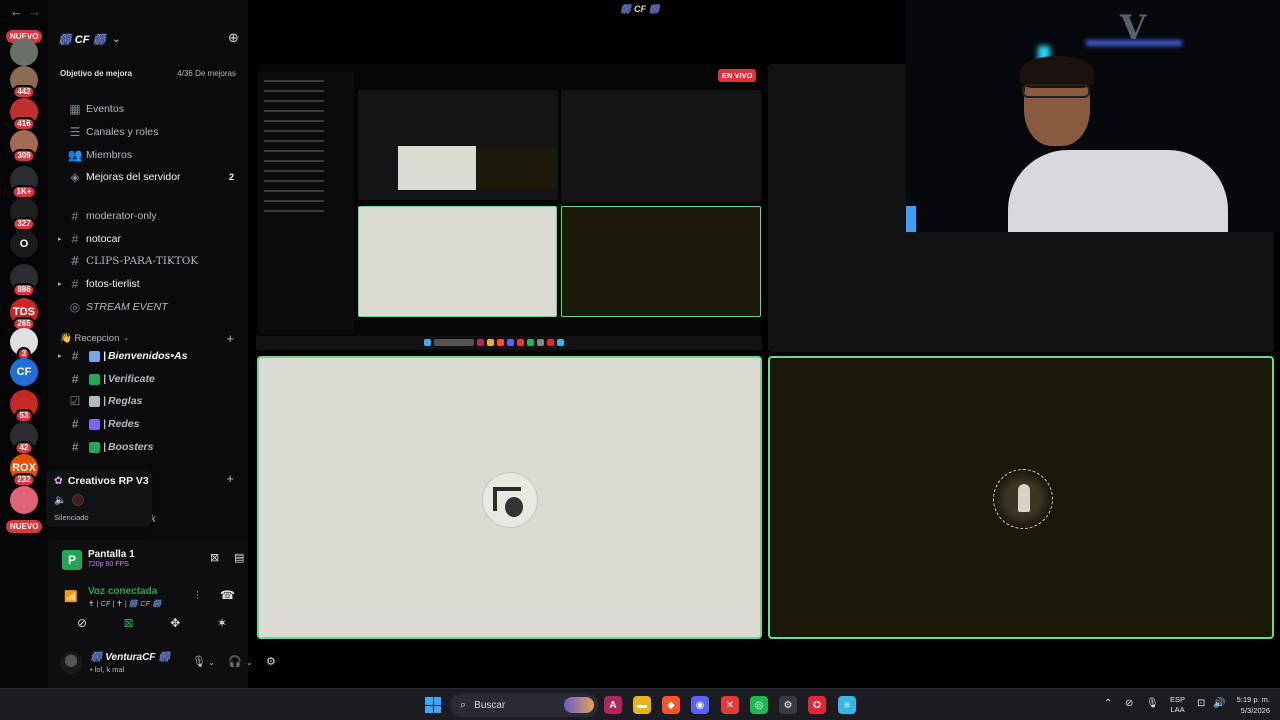 This screenshot has height=720, width=1280. I want to click on guild-header: 🎆 CF 🎆 ⌄, so click(151, 39).